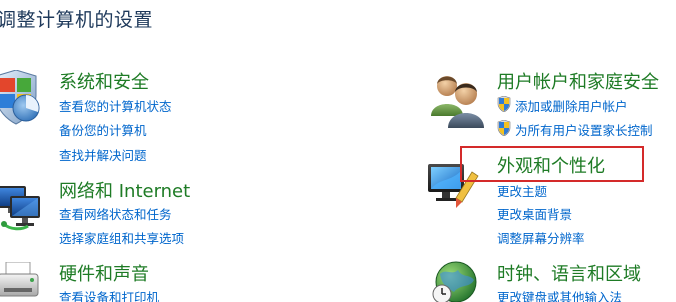 The image size is (676, 302). I want to click on user-accounts-icon, so click(458, 100).